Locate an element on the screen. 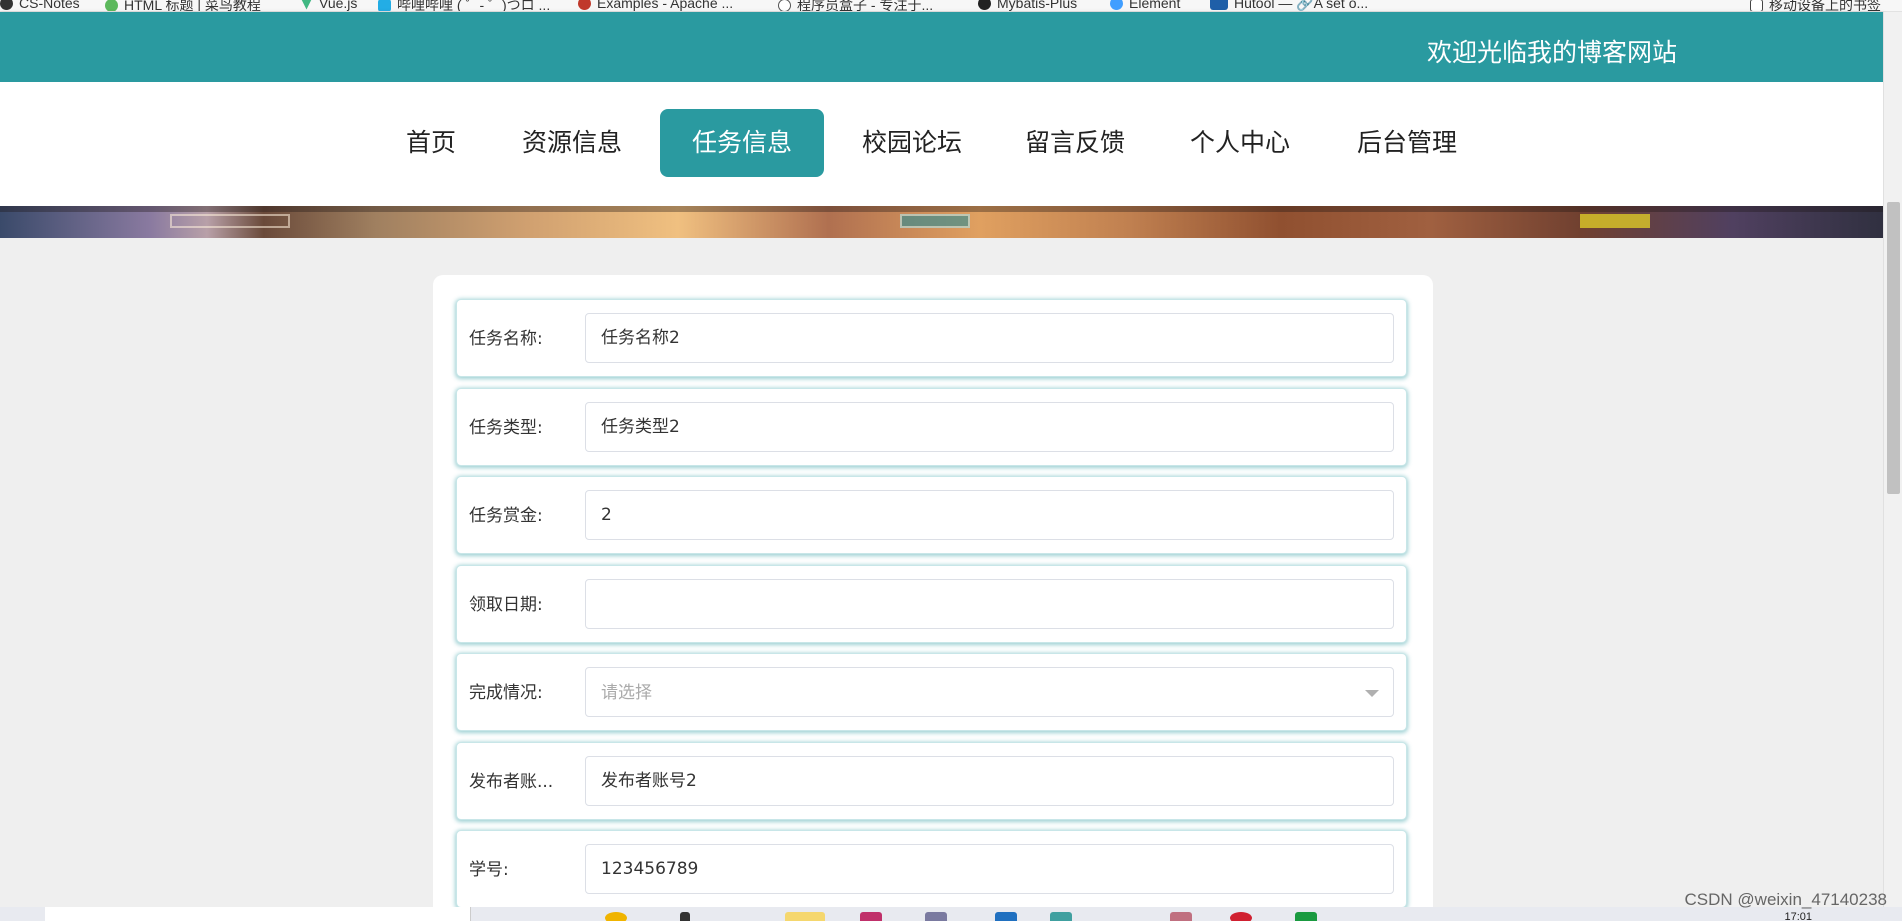 The width and height of the screenshot is (1902, 921). bookmark-label: Element is located at coordinates (1155, 5).